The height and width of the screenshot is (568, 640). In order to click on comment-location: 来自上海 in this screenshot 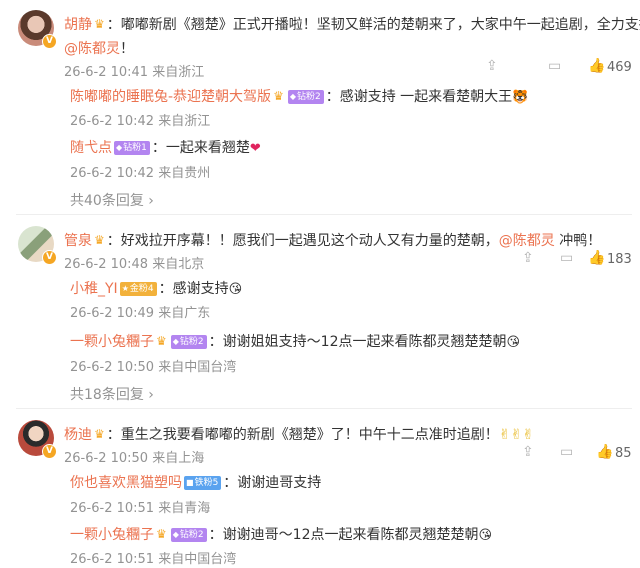, I will do `click(178, 458)`.